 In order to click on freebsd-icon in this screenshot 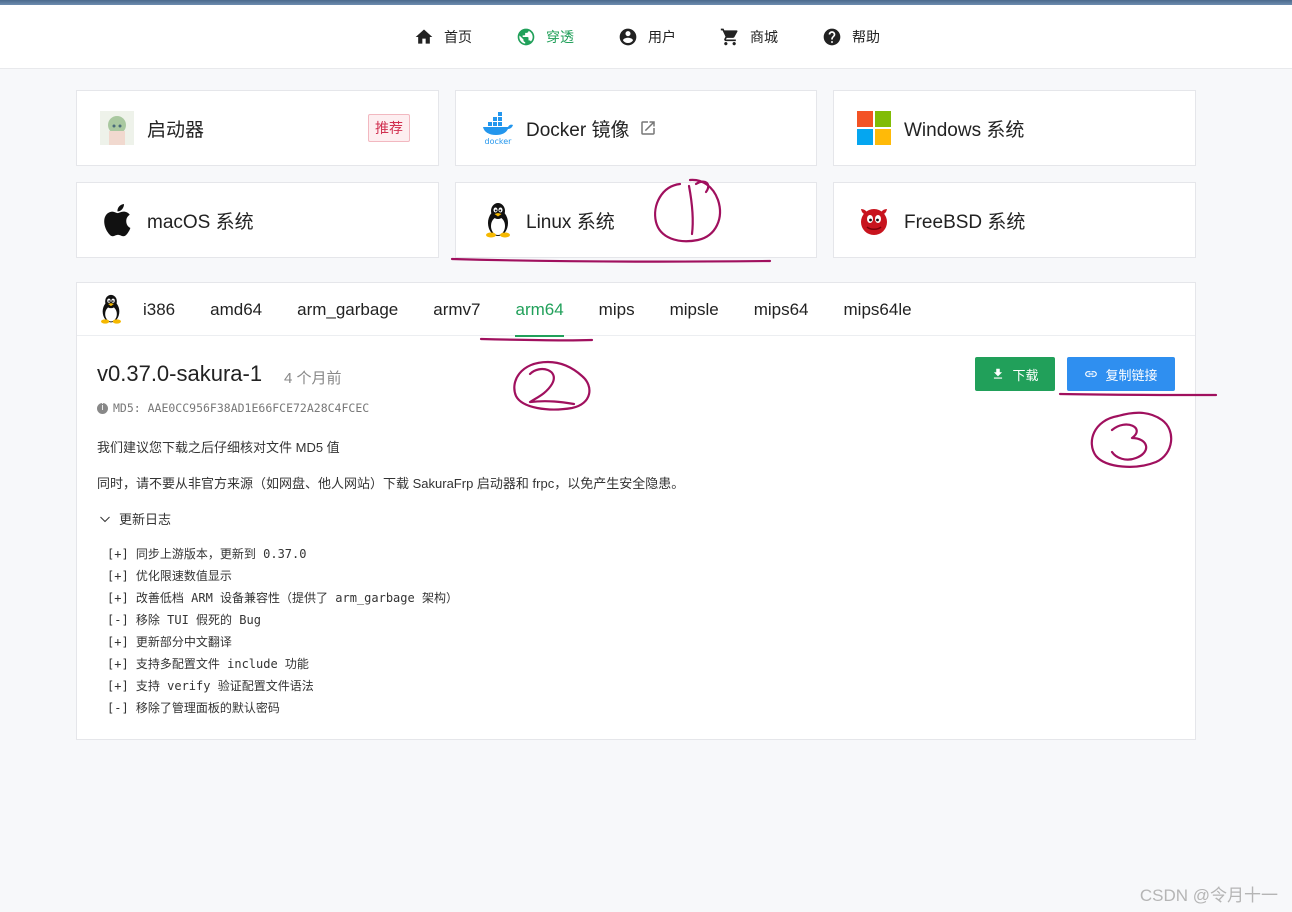, I will do `click(874, 220)`.